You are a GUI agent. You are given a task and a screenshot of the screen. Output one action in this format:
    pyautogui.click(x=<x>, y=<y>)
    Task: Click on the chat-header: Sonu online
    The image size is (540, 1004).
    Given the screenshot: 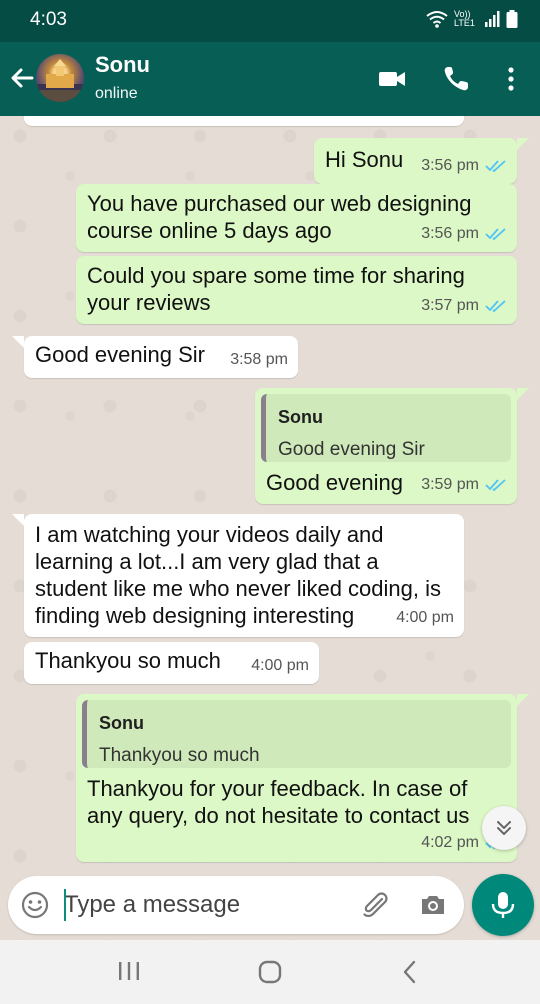 What is the action you would take?
    pyautogui.click(x=270, y=79)
    